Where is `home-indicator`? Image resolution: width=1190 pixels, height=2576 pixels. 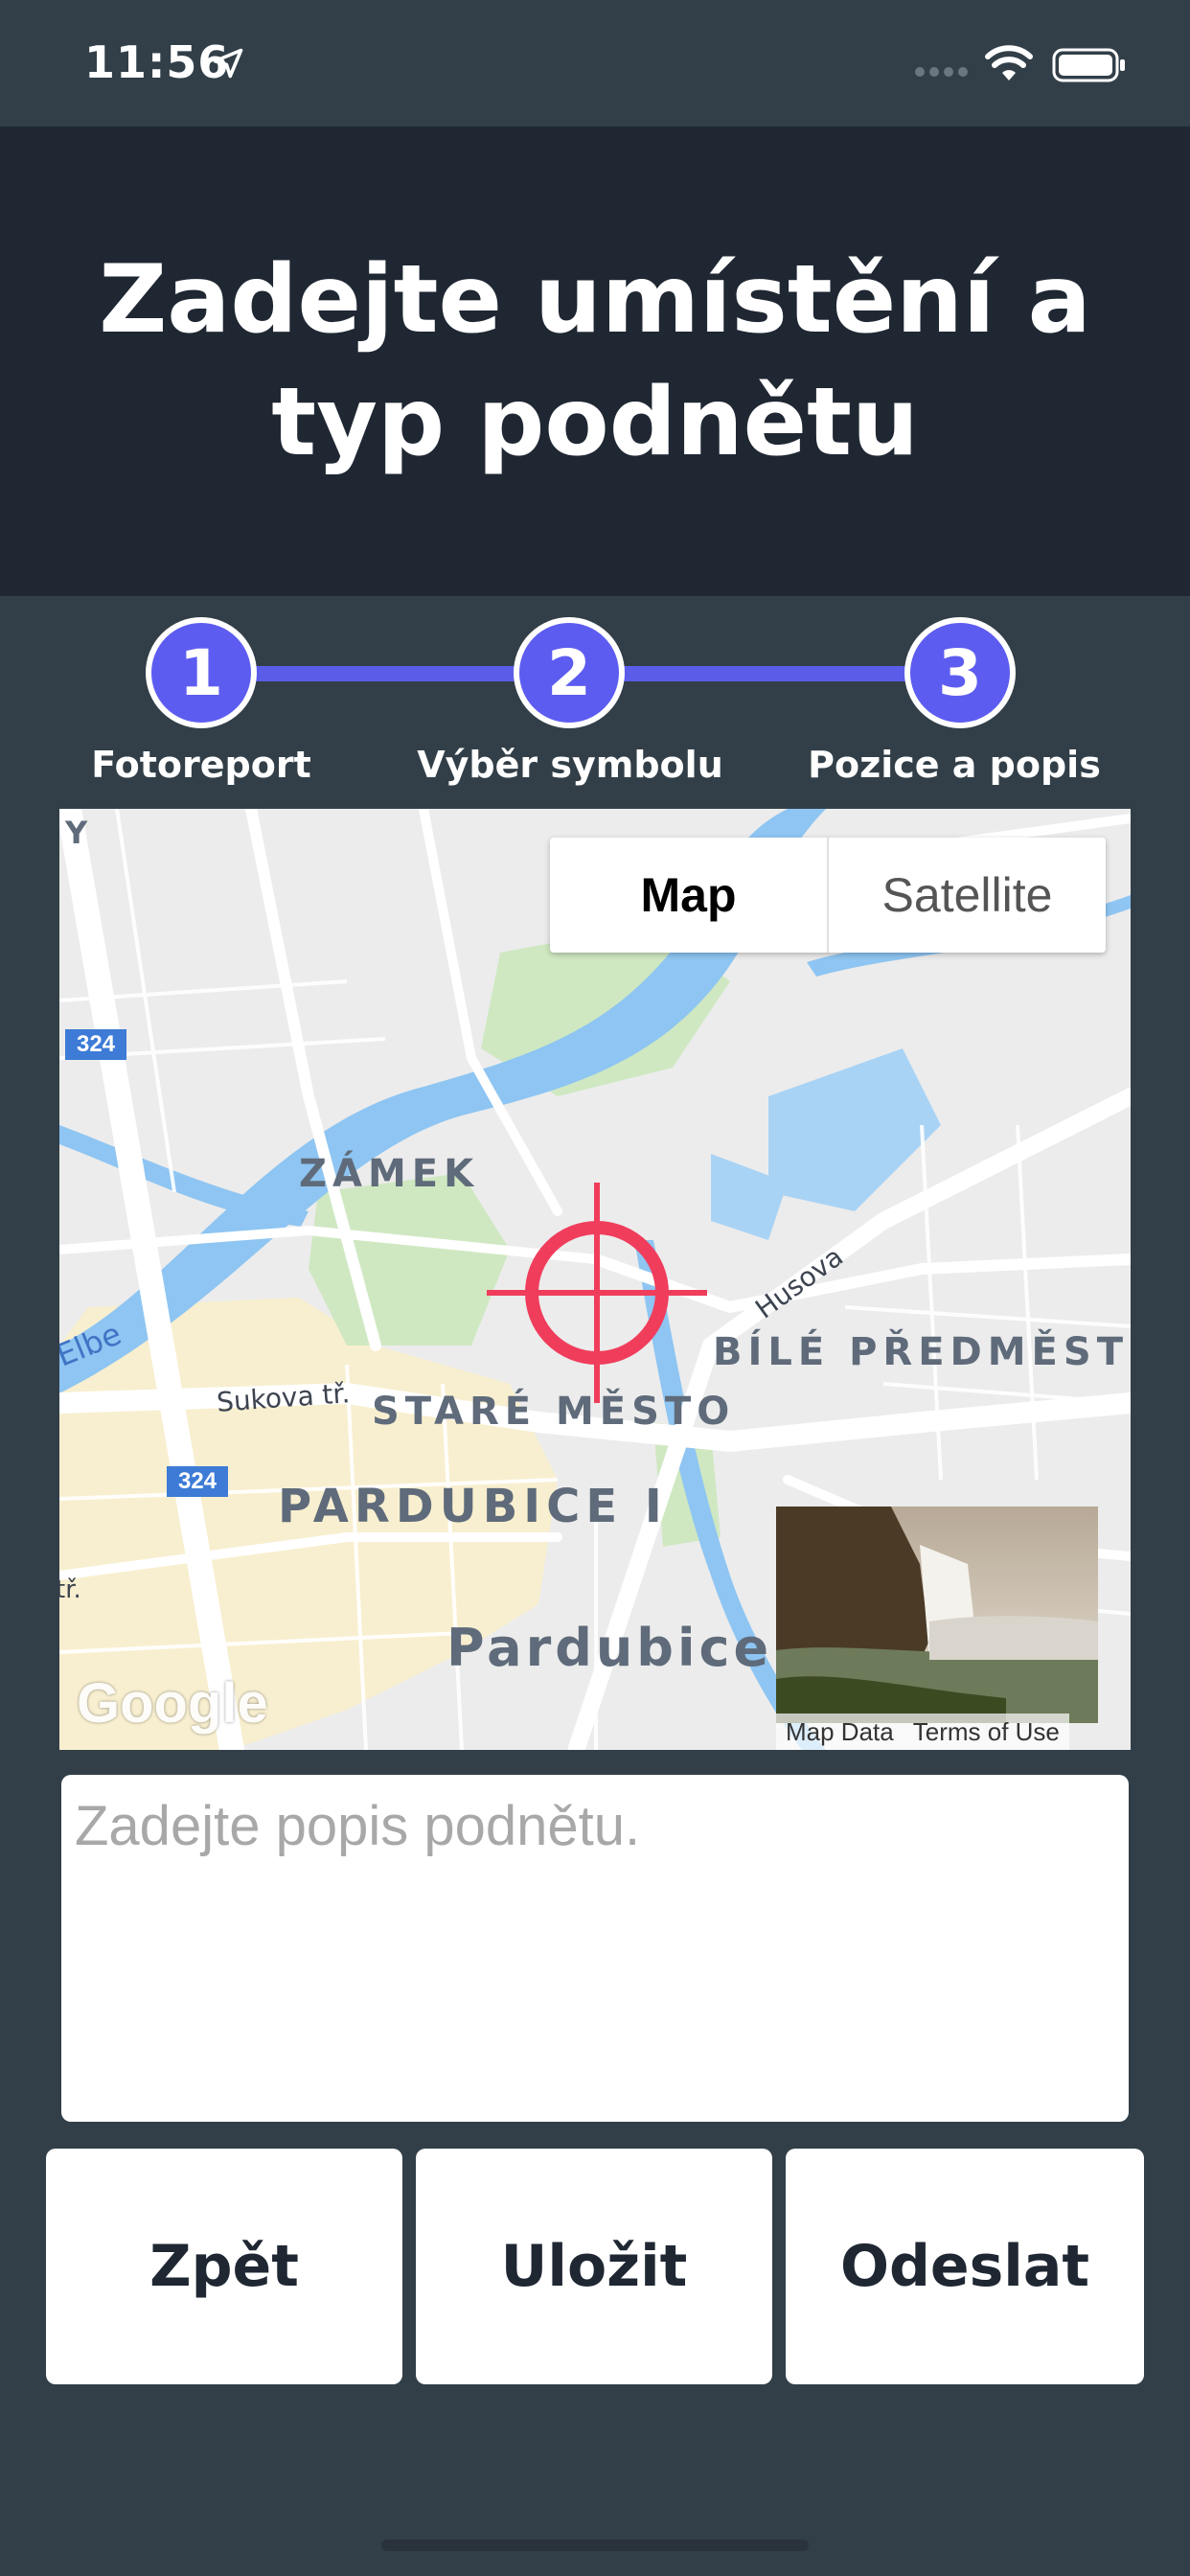
home-indicator is located at coordinates (595, 2545).